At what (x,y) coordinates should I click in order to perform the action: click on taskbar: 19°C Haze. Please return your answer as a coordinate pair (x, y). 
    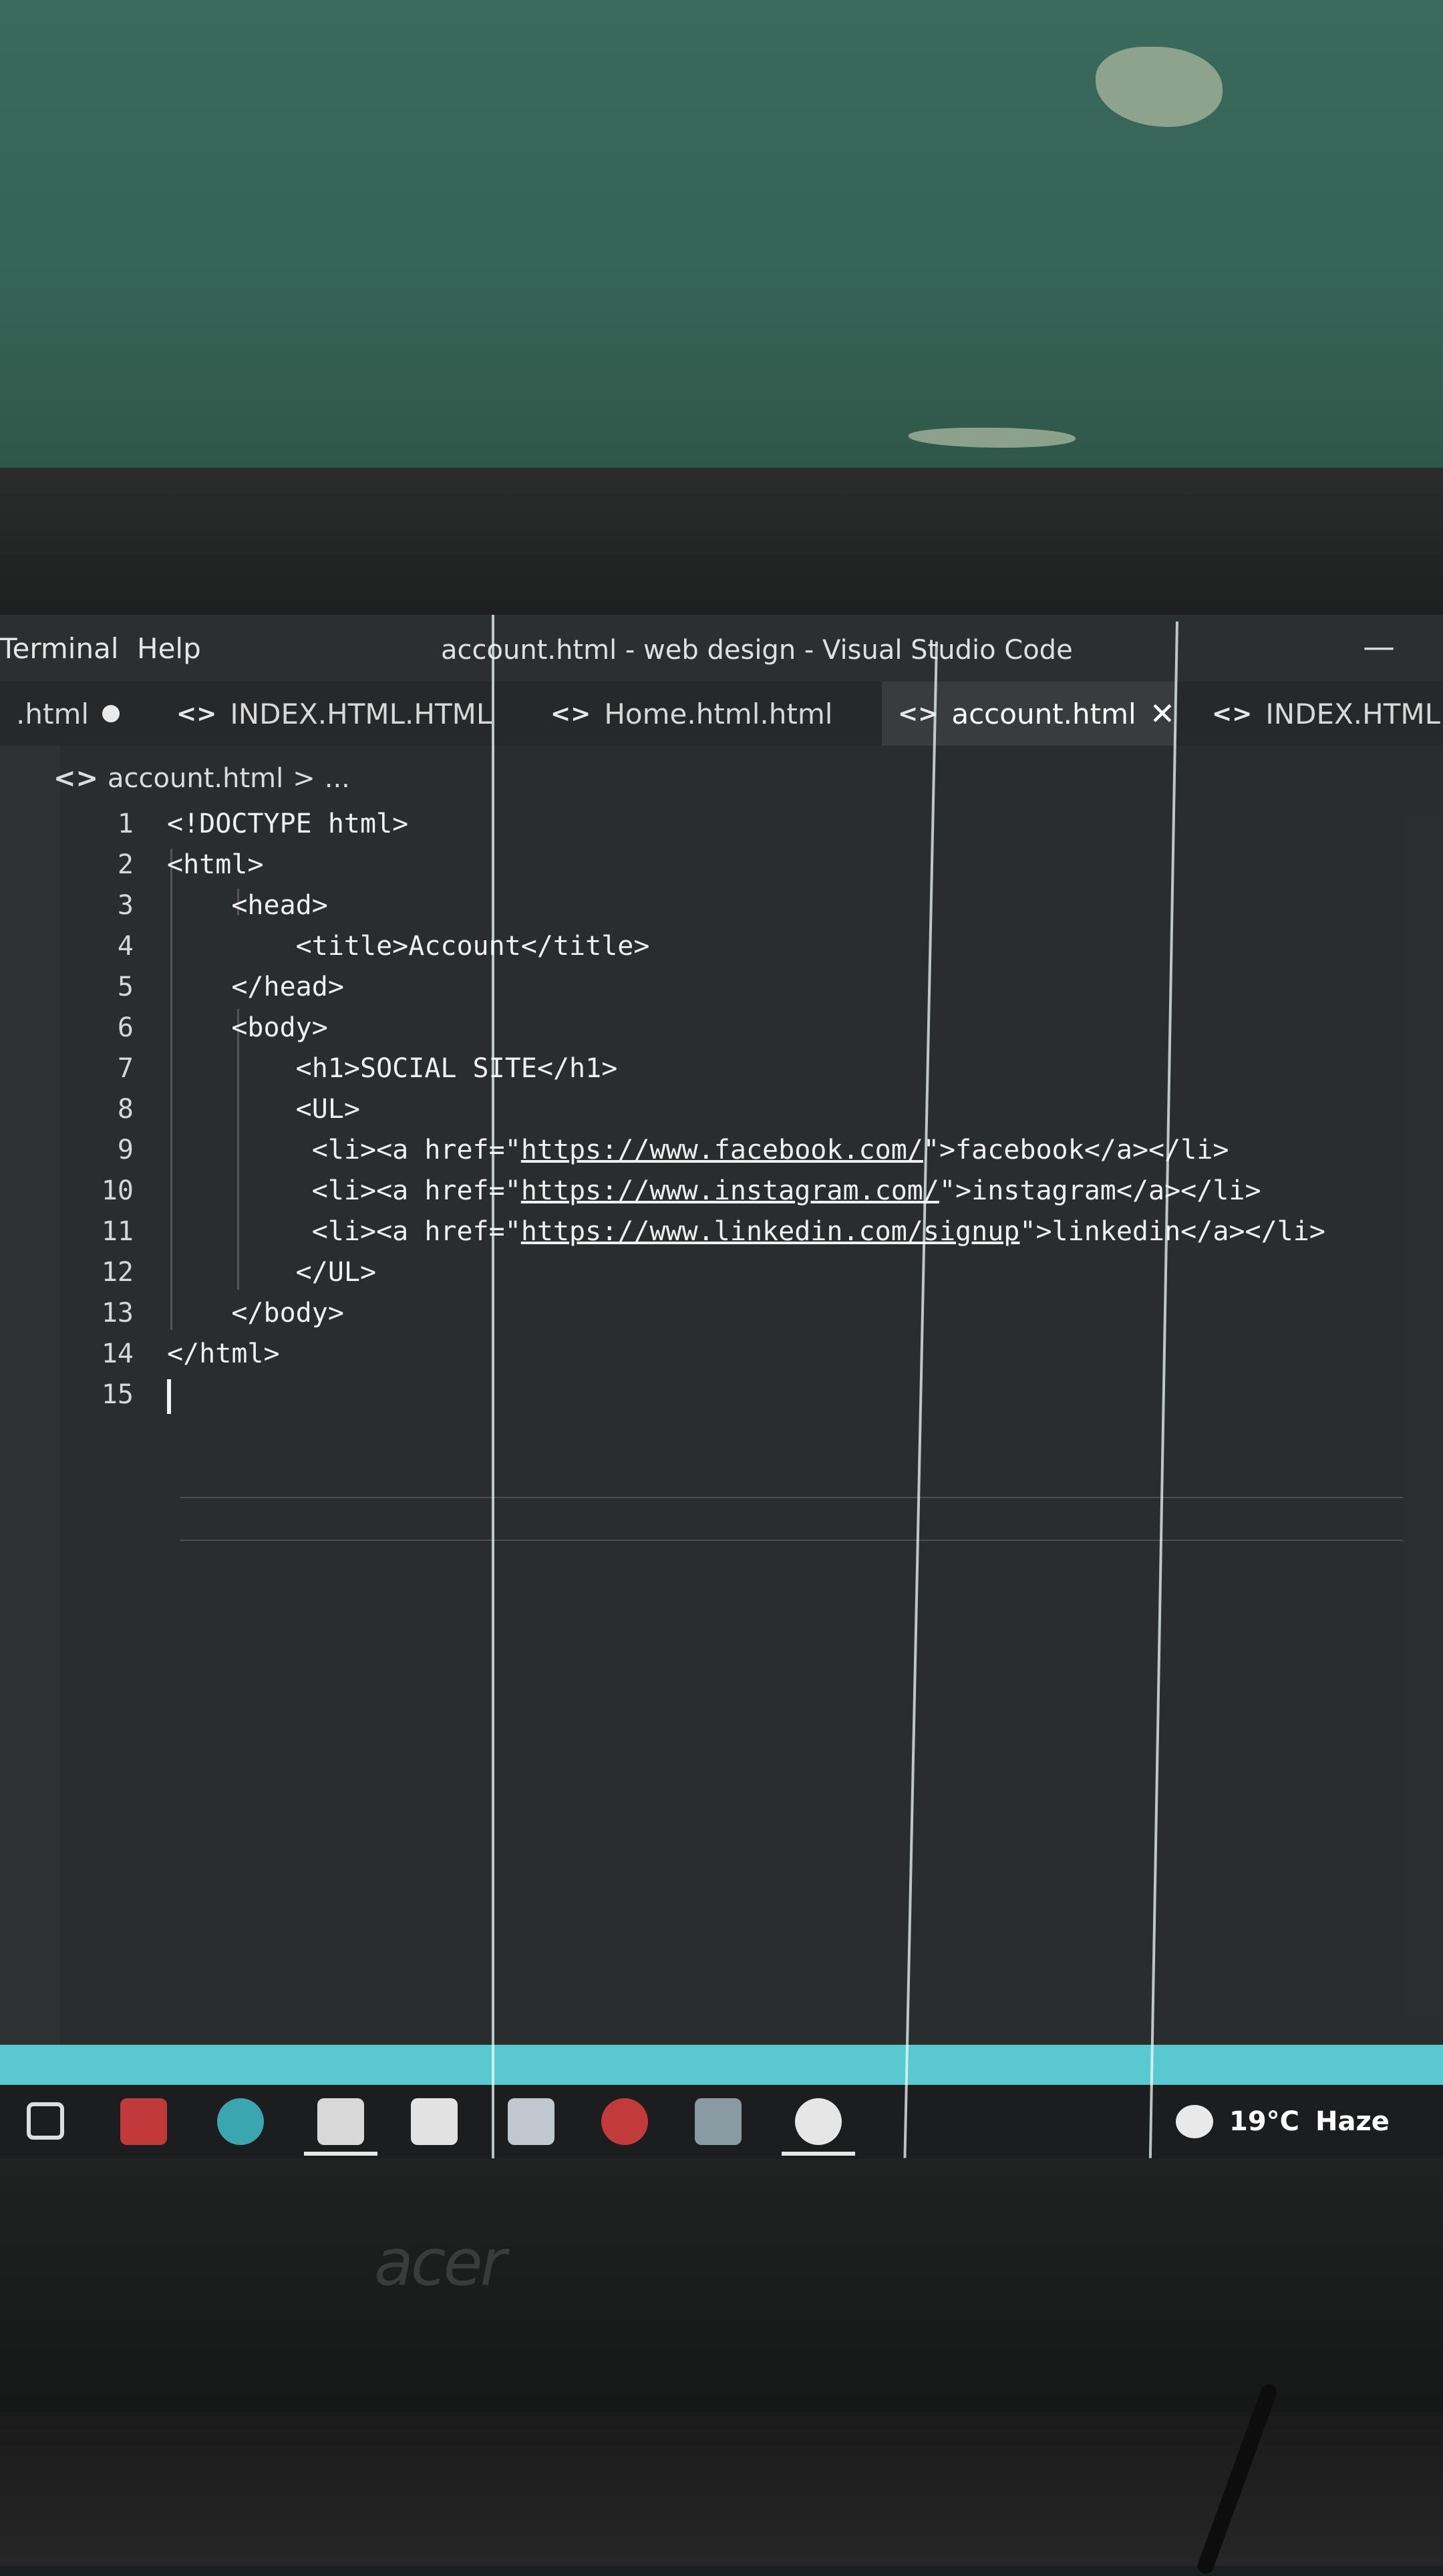
    Looking at the image, I should click on (721, 2121).